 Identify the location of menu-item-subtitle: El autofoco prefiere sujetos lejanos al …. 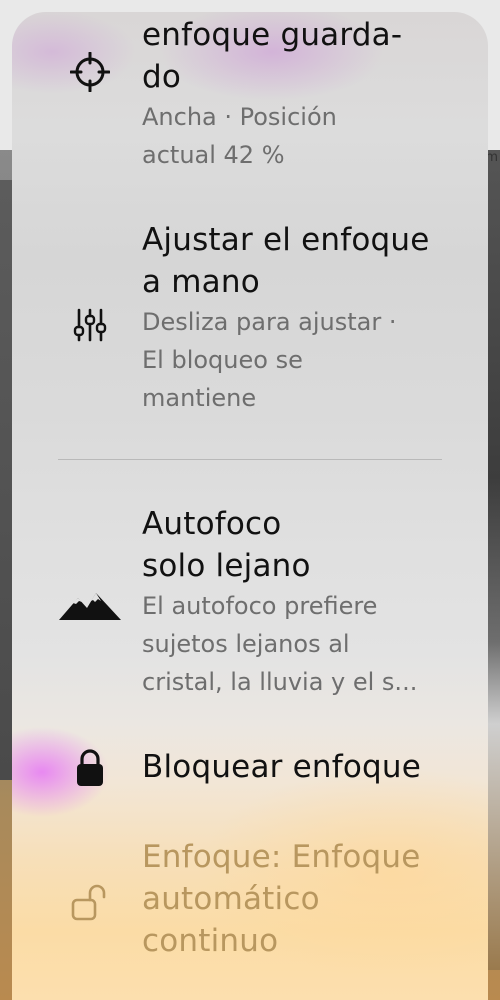
(280, 644).